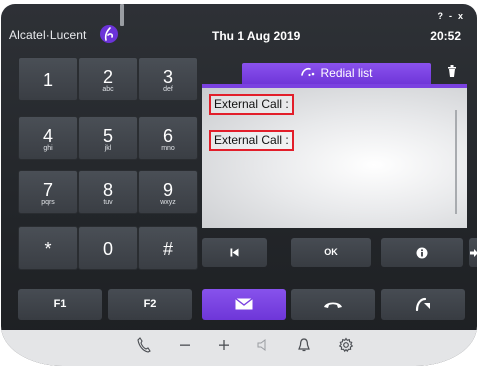  I want to click on hang-up-icon, so click(333, 304).